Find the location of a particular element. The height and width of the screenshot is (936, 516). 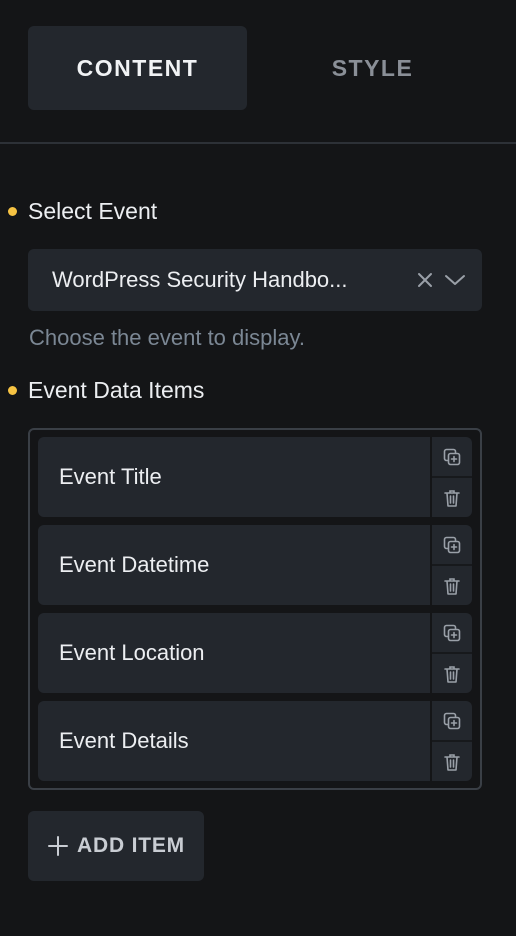

chevron-down-icon is located at coordinates (455, 280).